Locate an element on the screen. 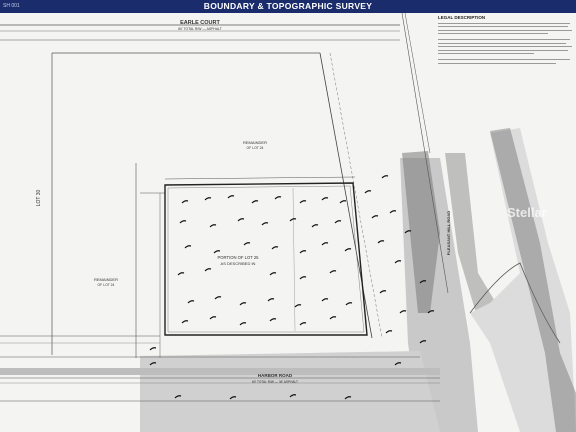  subject-parcel is located at coordinates (266, 259).